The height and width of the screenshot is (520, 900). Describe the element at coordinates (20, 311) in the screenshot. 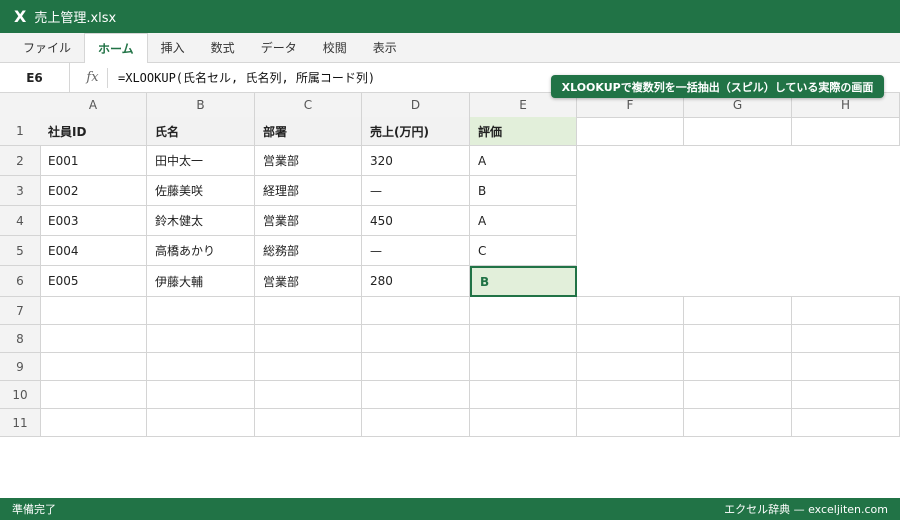

I see `row-header-7: 7` at that location.